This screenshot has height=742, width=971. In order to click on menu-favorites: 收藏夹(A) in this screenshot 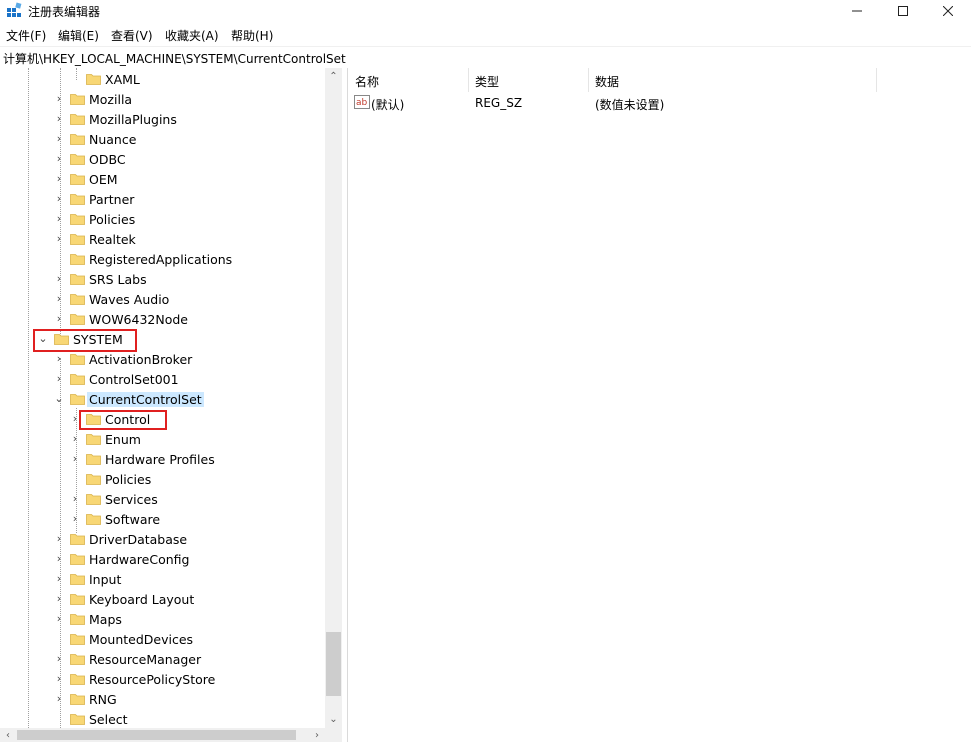, I will do `click(192, 35)`.